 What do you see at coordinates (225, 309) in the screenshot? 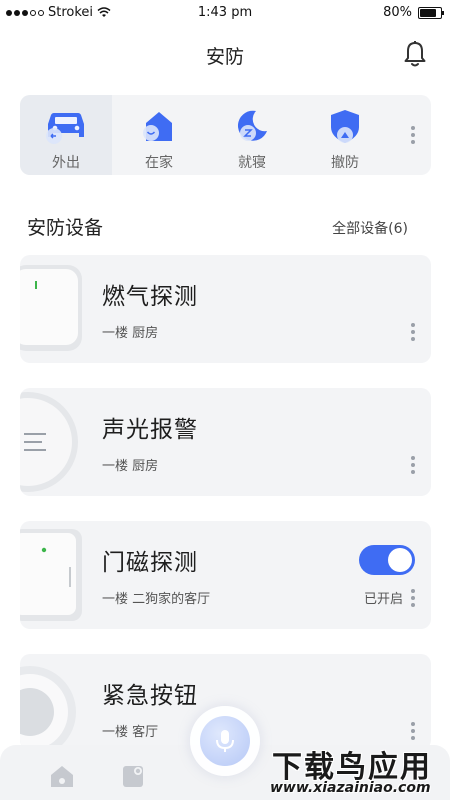
I see `device-card-gas: 燃气探测 一楼 厨房` at bounding box center [225, 309].